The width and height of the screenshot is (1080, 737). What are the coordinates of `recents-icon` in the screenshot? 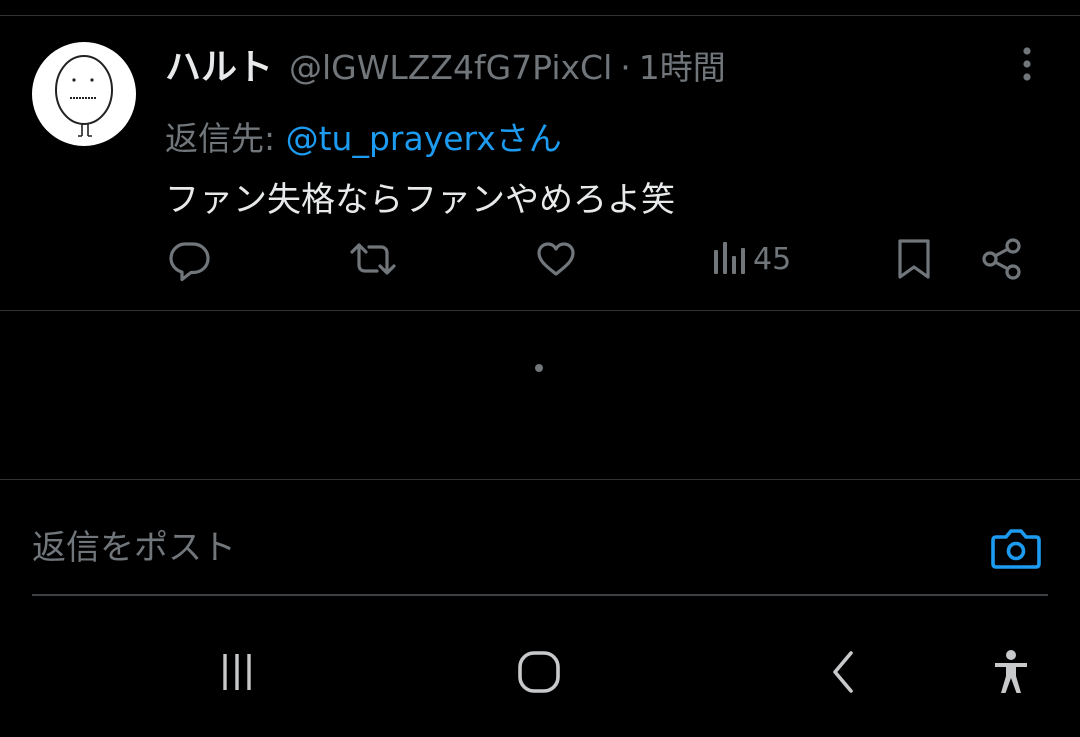 It's located at (237, 672).